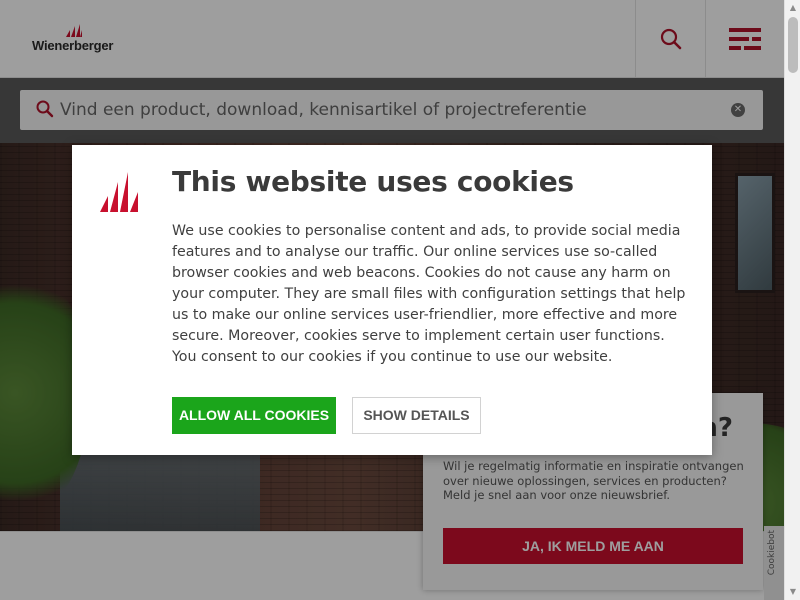 The width and height of the screenshot is (800, 600). What do you see at coordinates (119, 192) in the screenshot?
I see `wienerberger-mark-icon` at bounding box center [119, 192].